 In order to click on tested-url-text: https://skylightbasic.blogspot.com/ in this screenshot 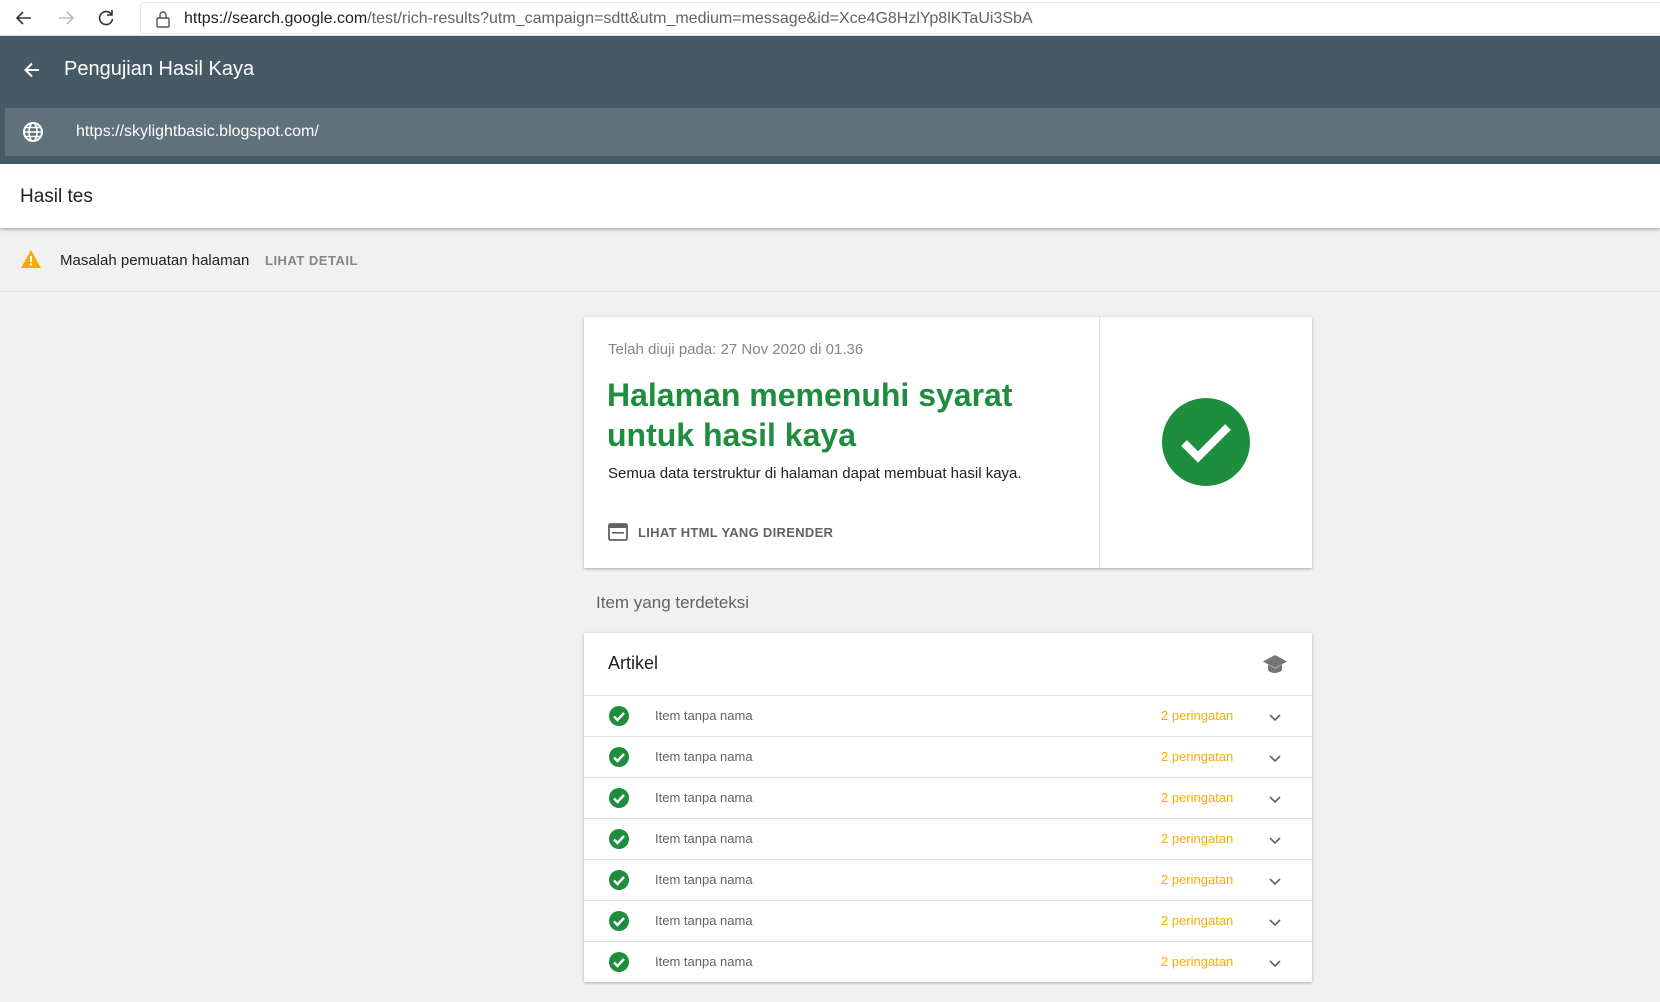, I will do `click(197, 131)`.